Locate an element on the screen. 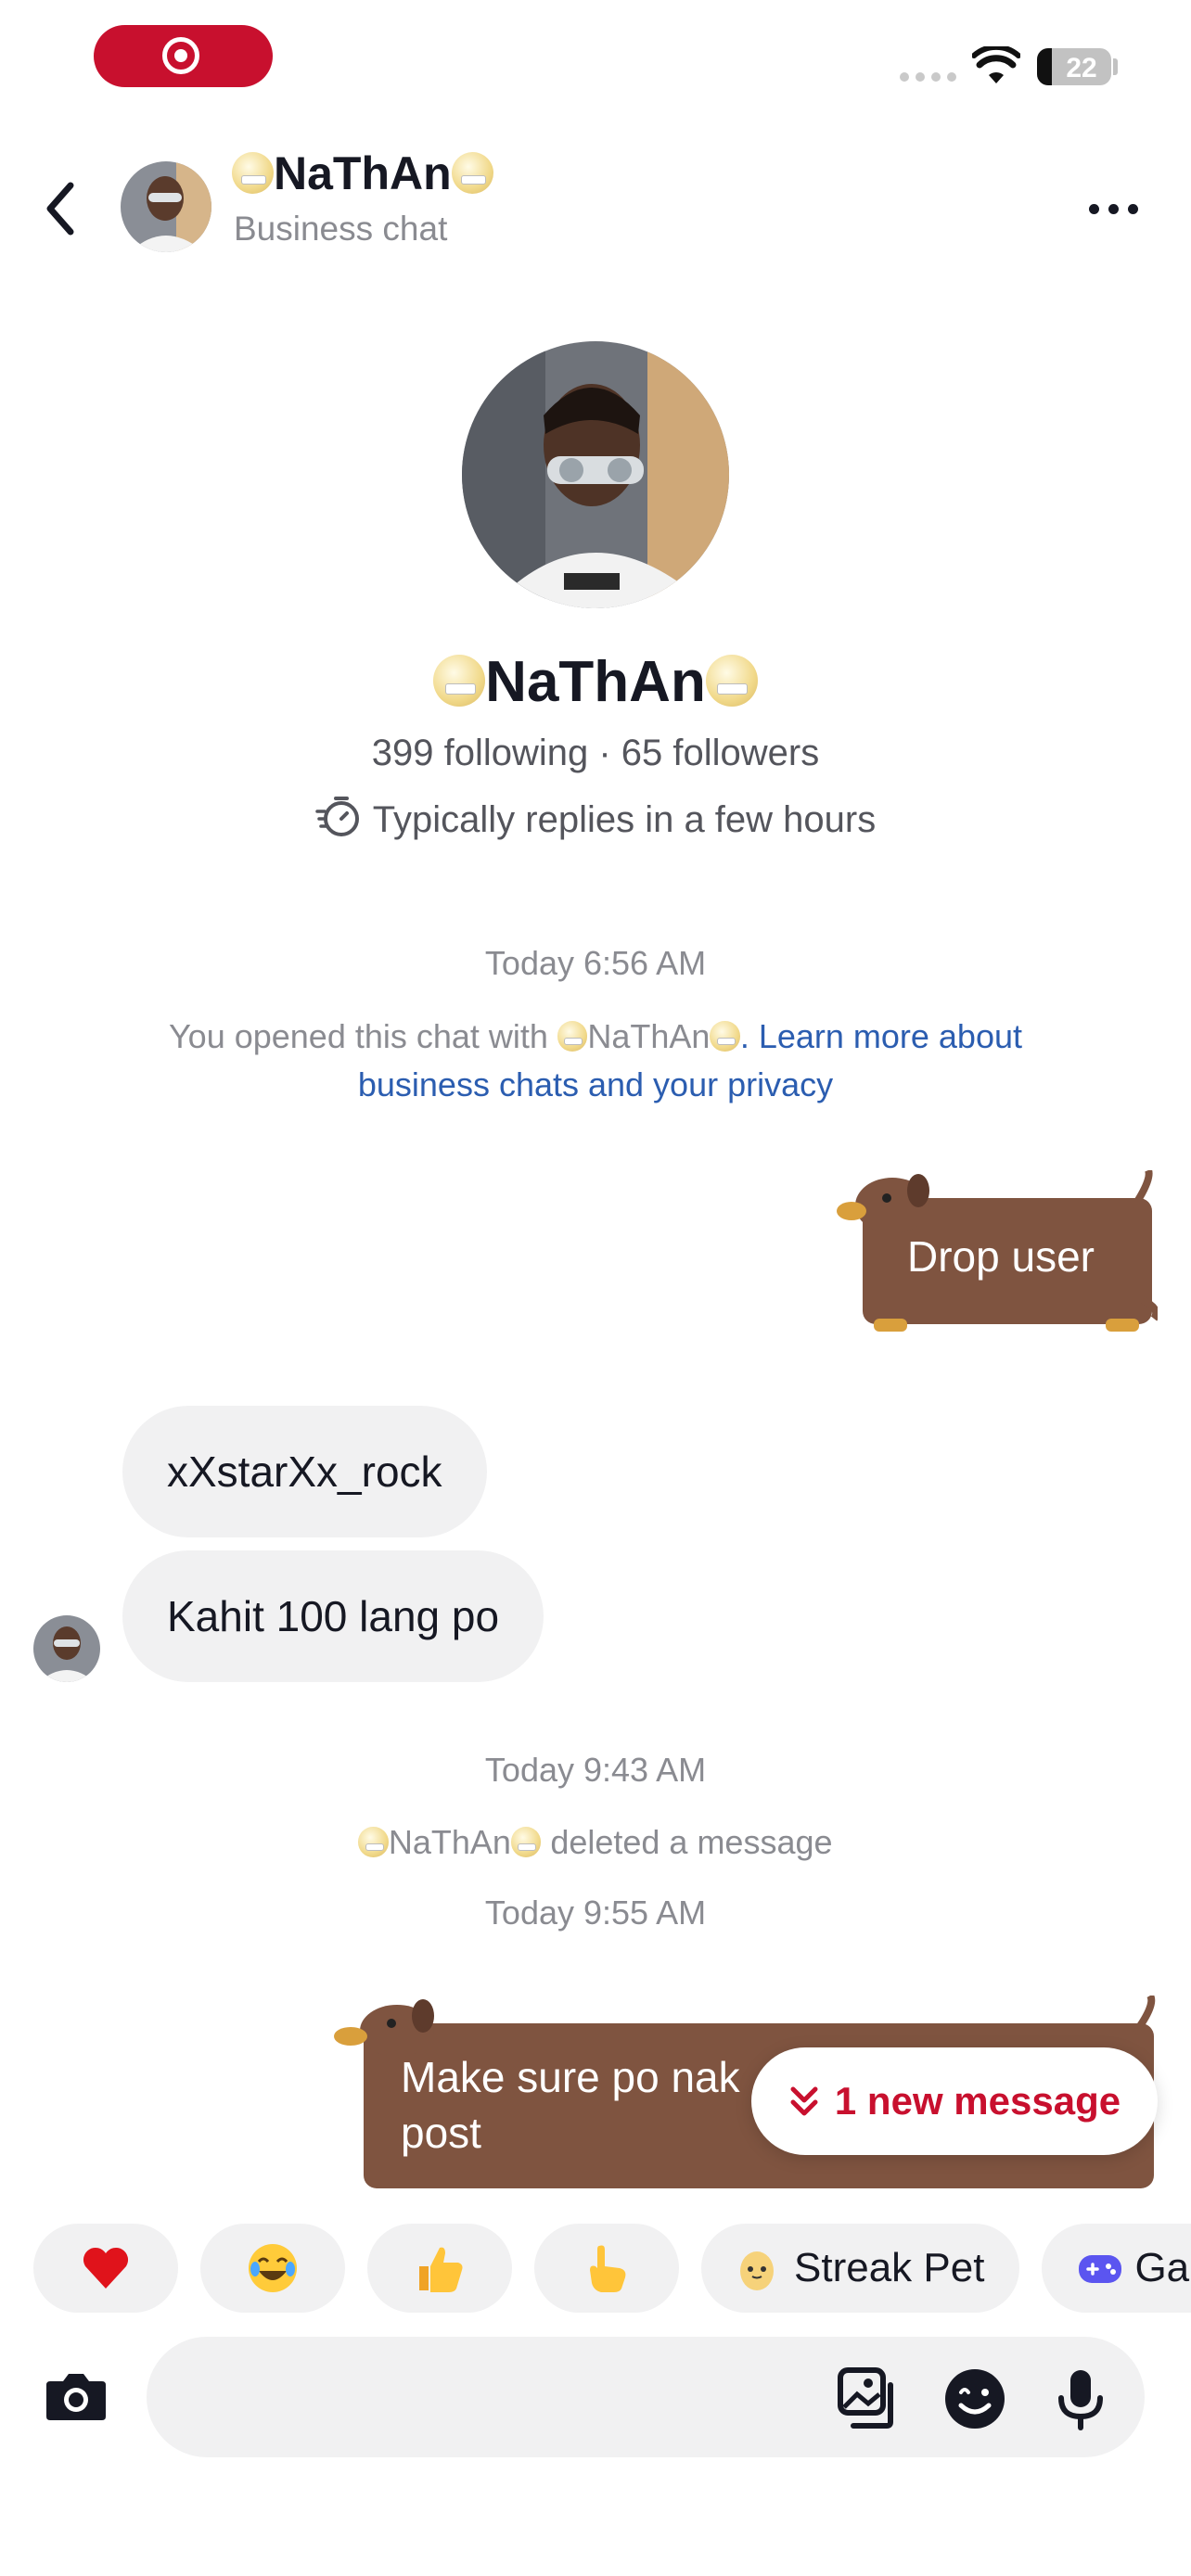 This screenshot has height=2576, width=1191. received-message-bubble: Kahit 100 lang po is located at coordinates (333, 1616).